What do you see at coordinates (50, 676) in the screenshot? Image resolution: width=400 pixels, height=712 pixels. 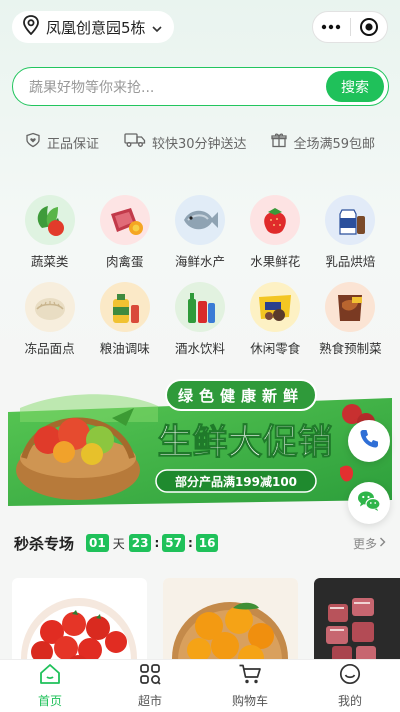 I see `home-icon` at bounding box center [50, 676].